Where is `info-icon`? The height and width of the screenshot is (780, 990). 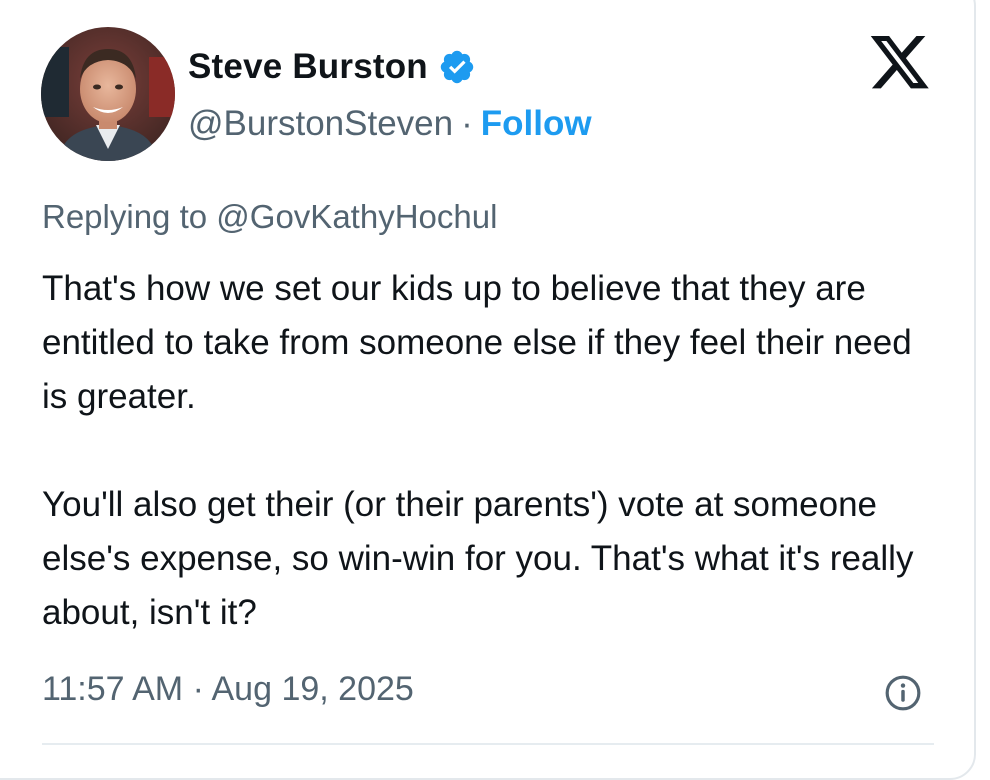 info-icon is located at coordinates (903, 693).